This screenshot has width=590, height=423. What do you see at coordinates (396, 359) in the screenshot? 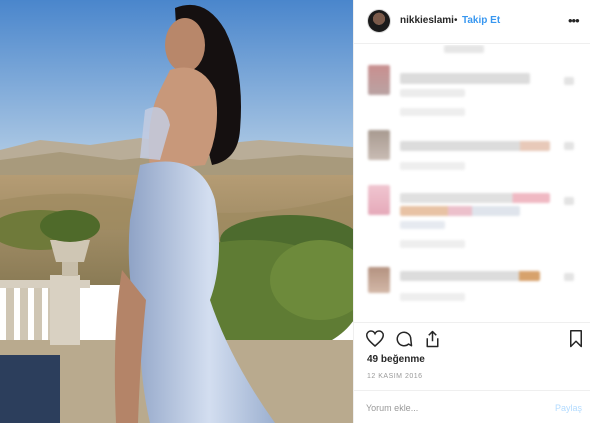
I see `likes-count: 49 beğenme` at bounding box center [396, 359].